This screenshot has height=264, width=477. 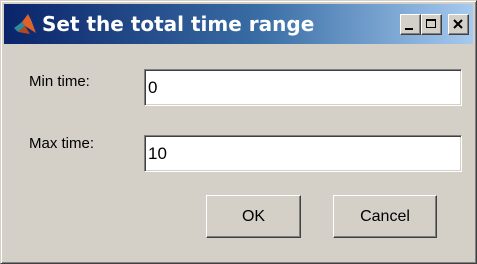 What do you see at coordinates (178, 24) in the screenshot?
I see `window-title: Set the total time range` at bounding box center [178, 24].